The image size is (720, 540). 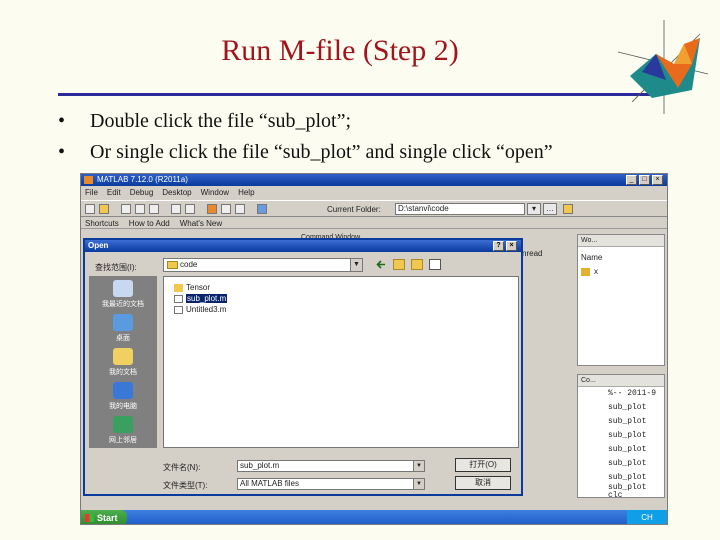 What do you see at coordinates (98, 245) in the screenshot?
I see `dialog-title: Open` at bounding box center [98, 245].